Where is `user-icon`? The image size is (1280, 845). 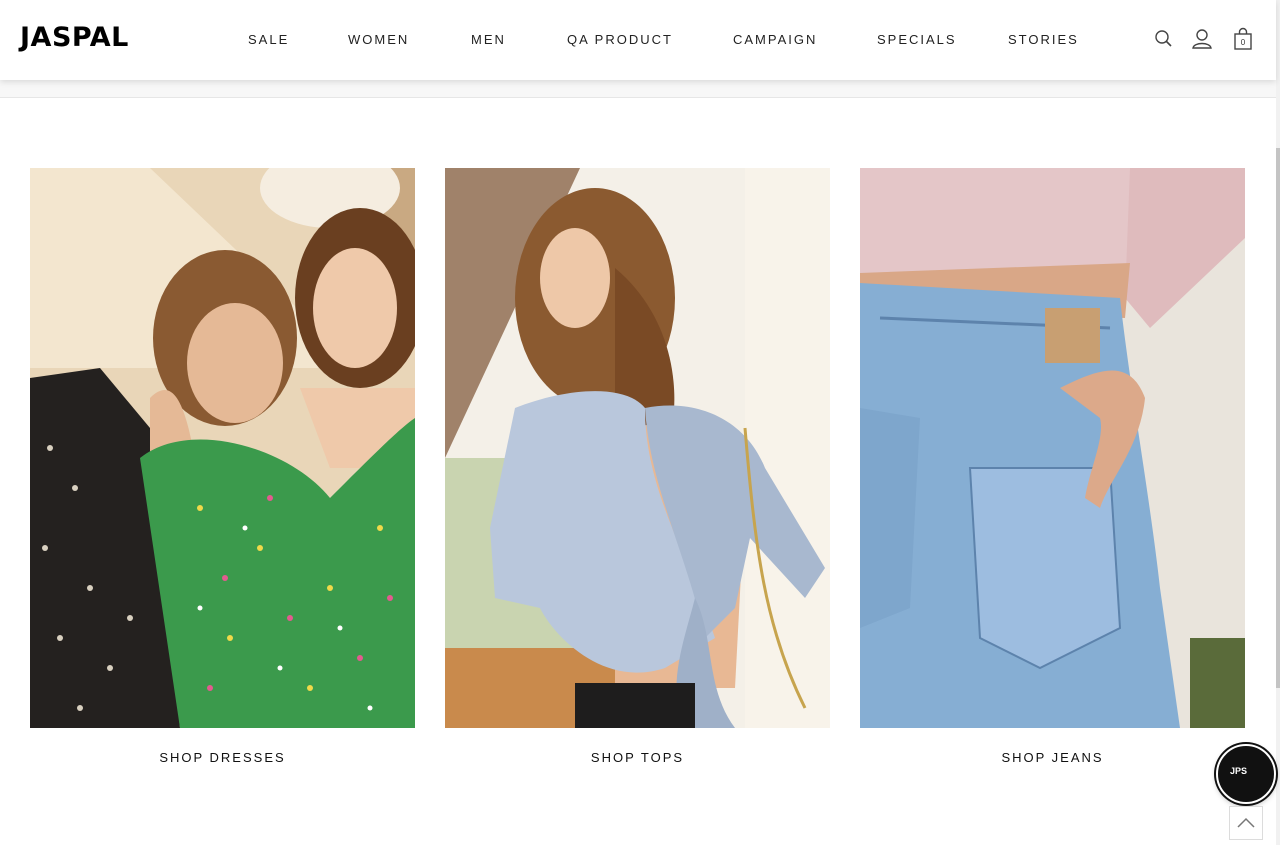 user-icon is located at coordinates (1202, 39).